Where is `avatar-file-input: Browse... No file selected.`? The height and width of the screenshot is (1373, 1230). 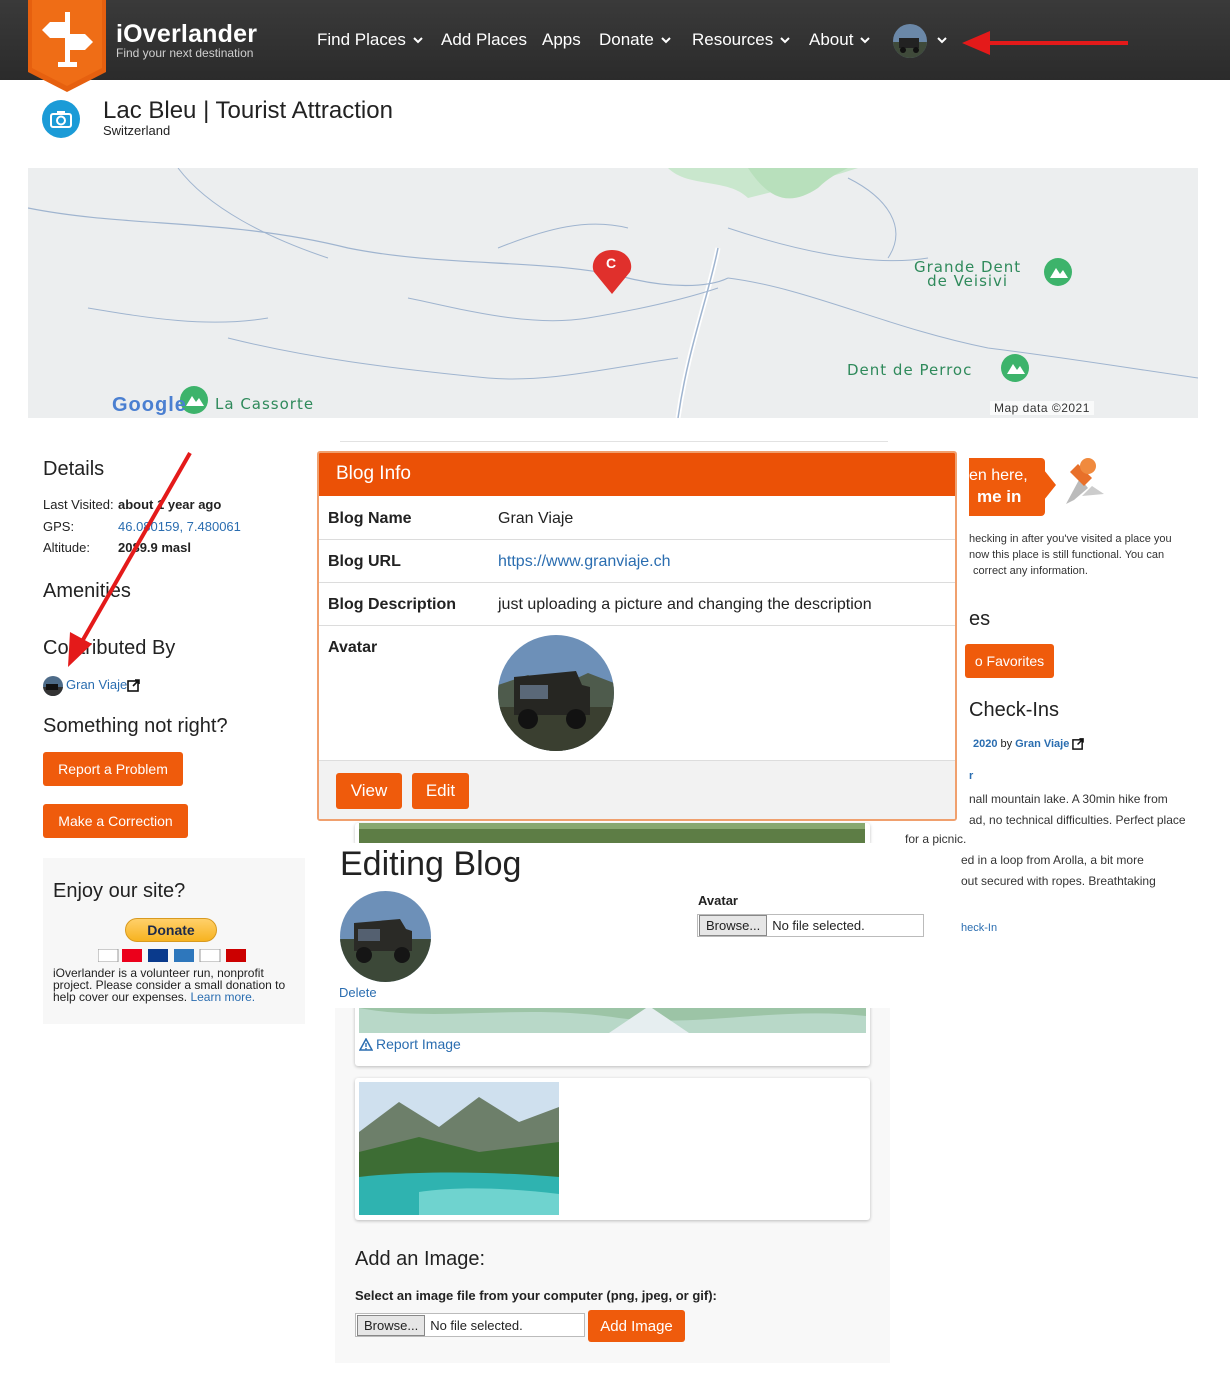
avatar-file-input: Browse... No file selected. is located at coordinates (810, 925).